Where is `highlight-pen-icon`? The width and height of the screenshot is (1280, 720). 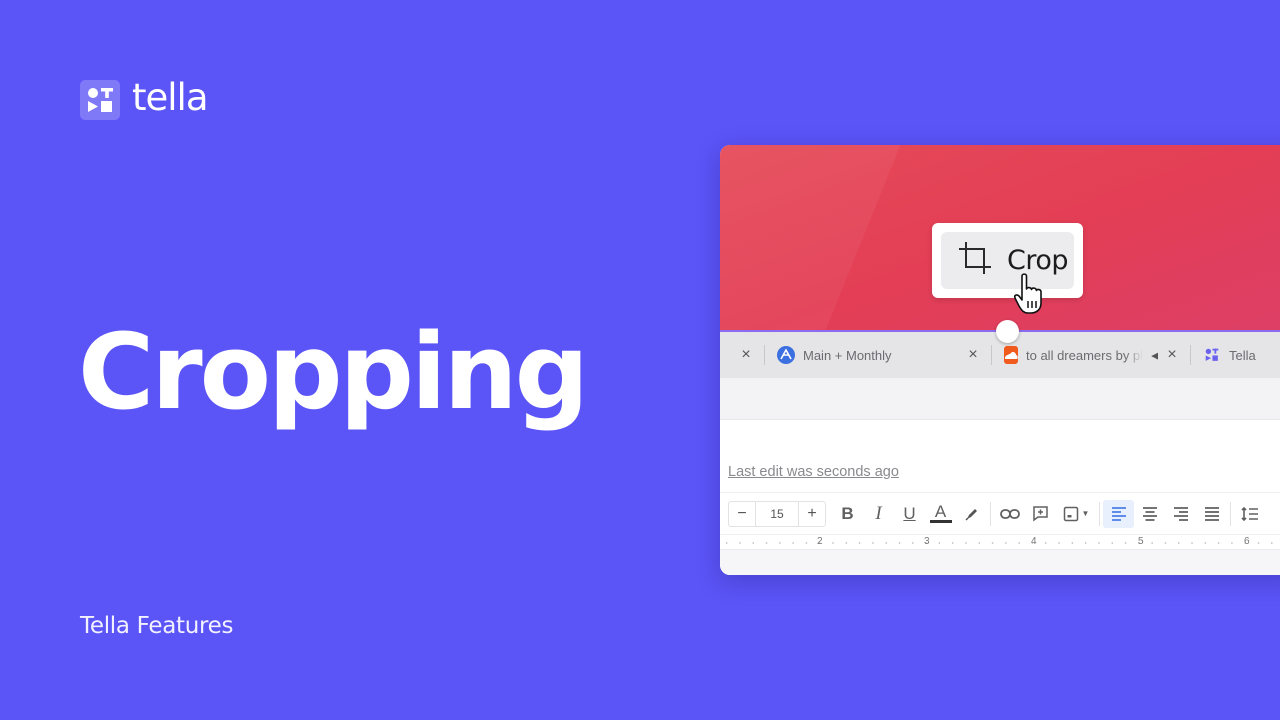 highlight-pen-icon is located at coordinates (971, 514).